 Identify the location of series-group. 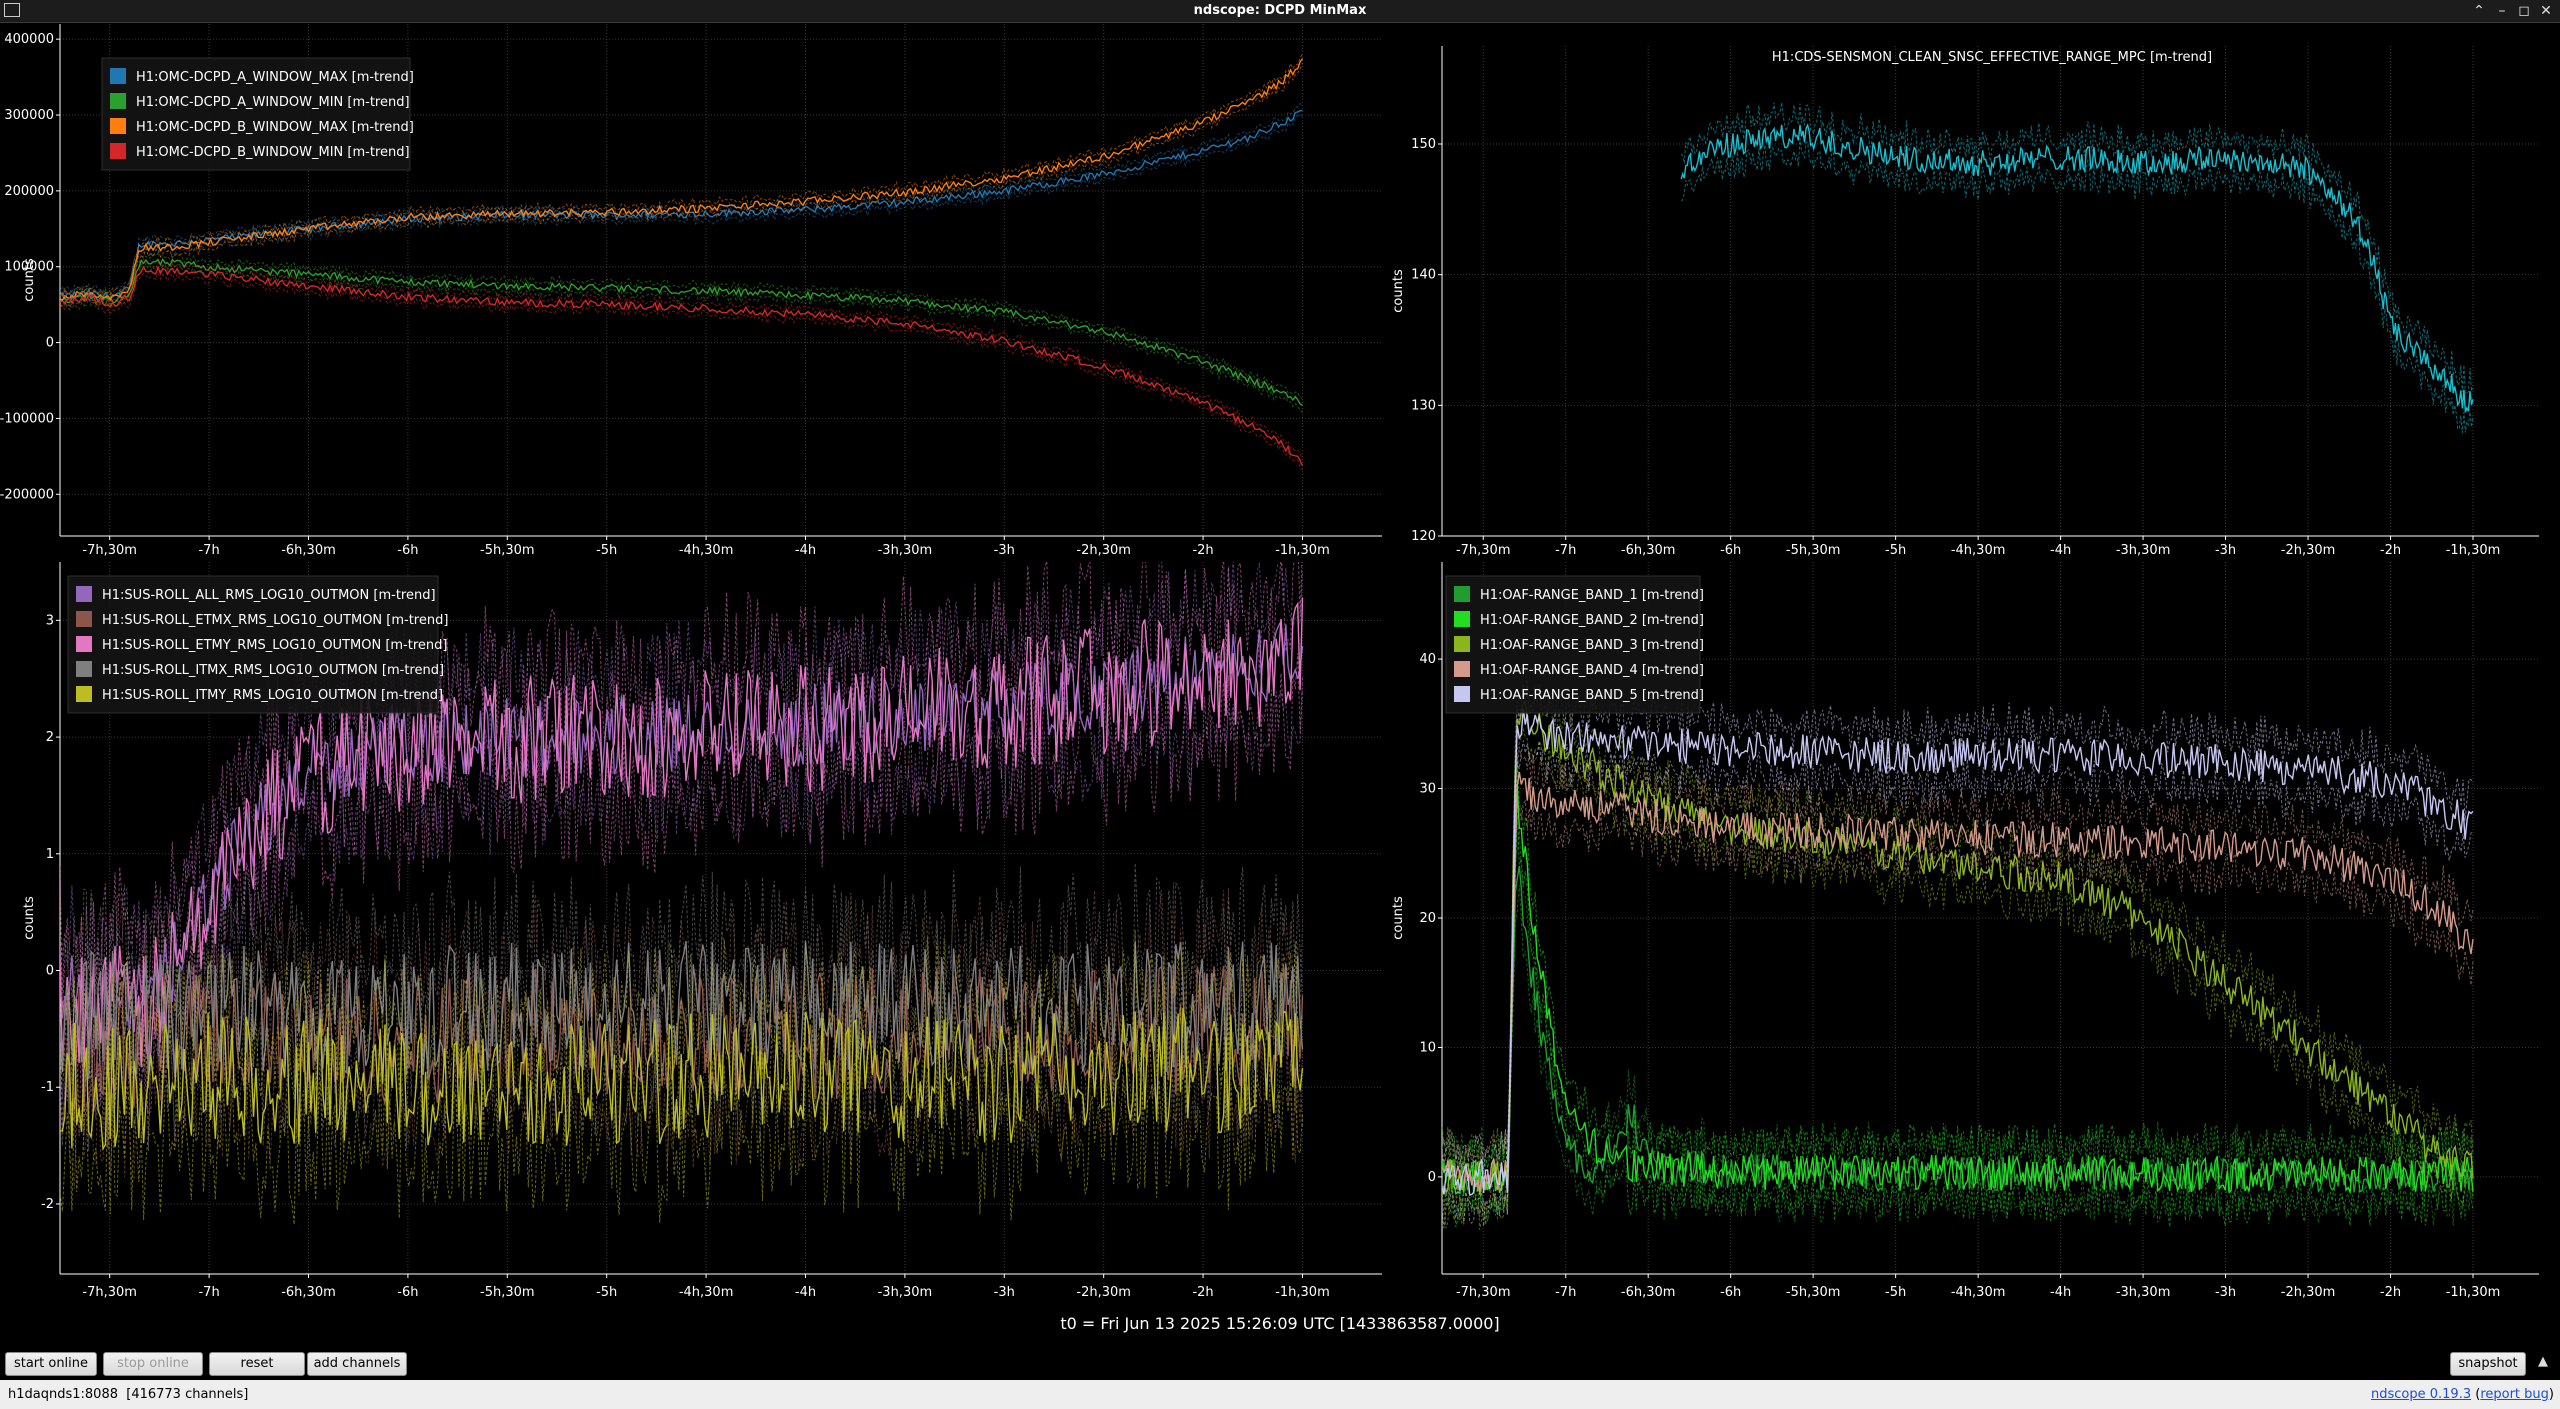
(2077, 268).